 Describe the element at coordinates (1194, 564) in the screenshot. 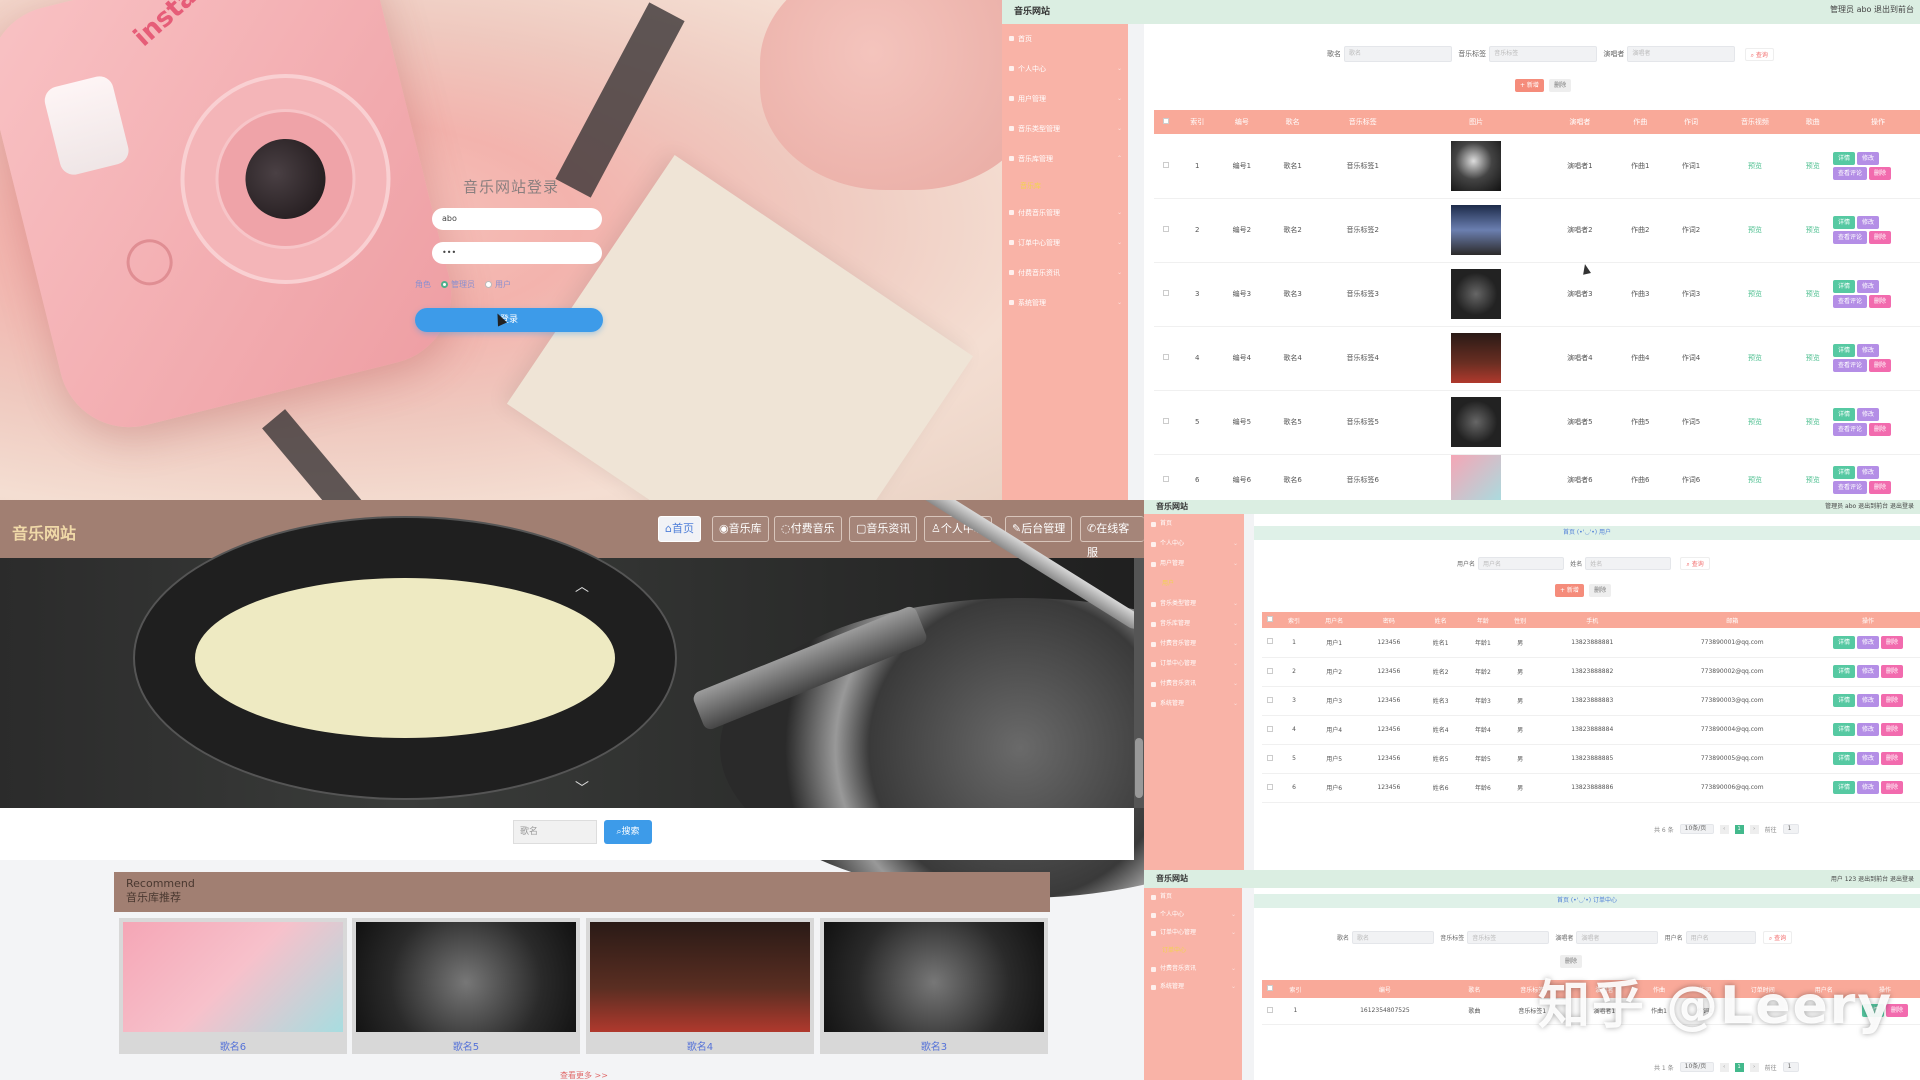

I see `sidebar-item: 用户管理 ⌄` at that location.